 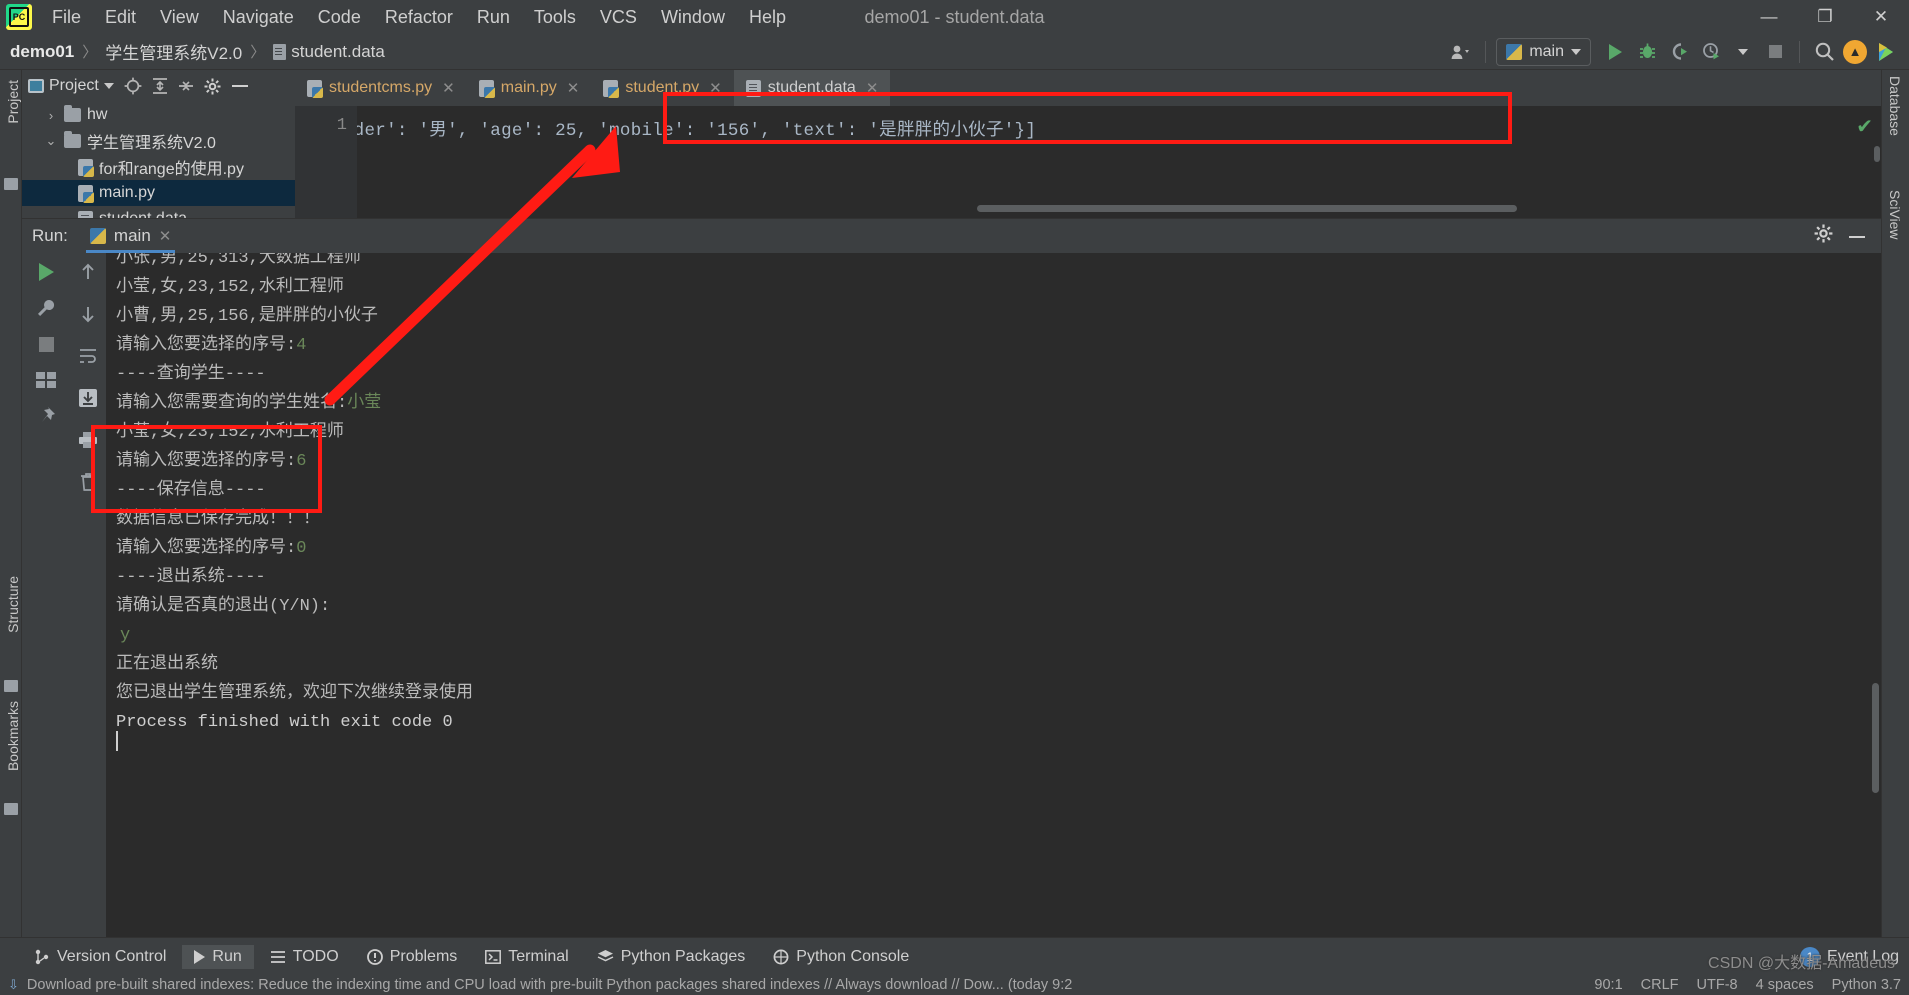 I want to click on scroll-end-icon, so click(x=88, y=398).